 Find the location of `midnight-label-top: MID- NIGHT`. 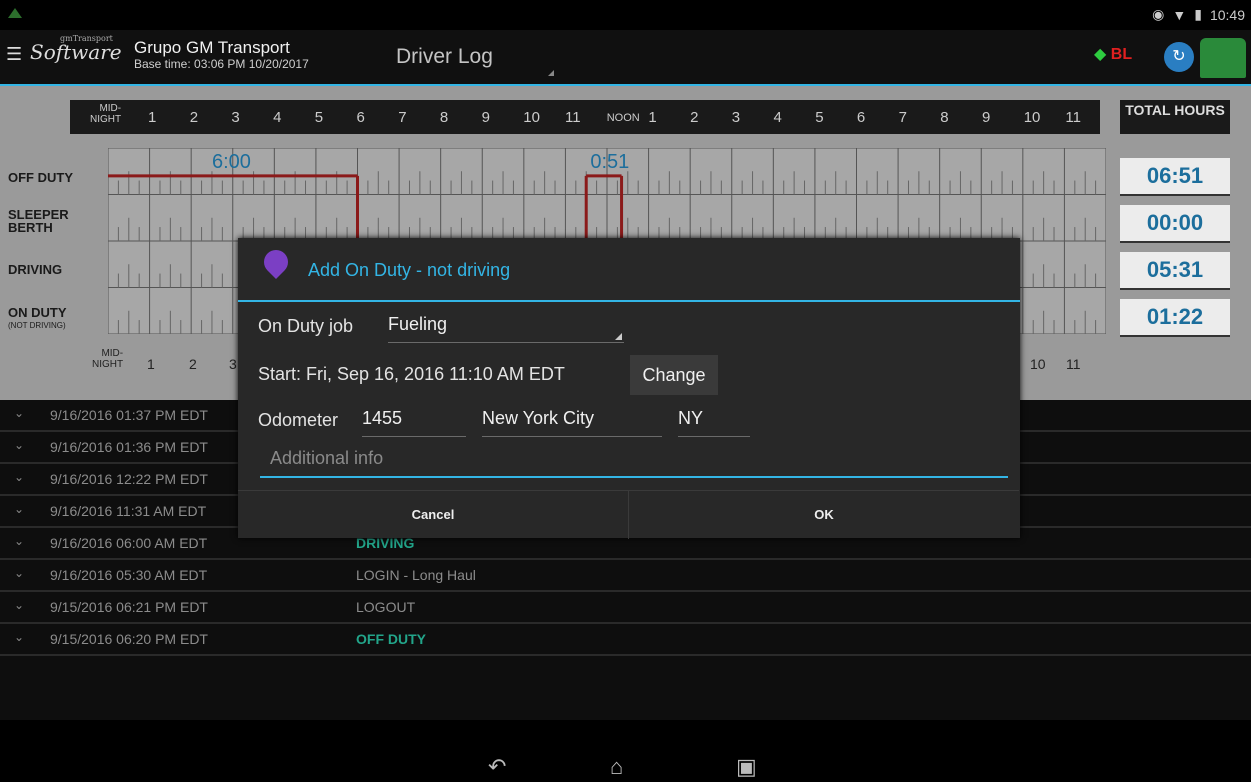

midnight-label-top: MID- NIGHT is located at coordinates (106, 114).